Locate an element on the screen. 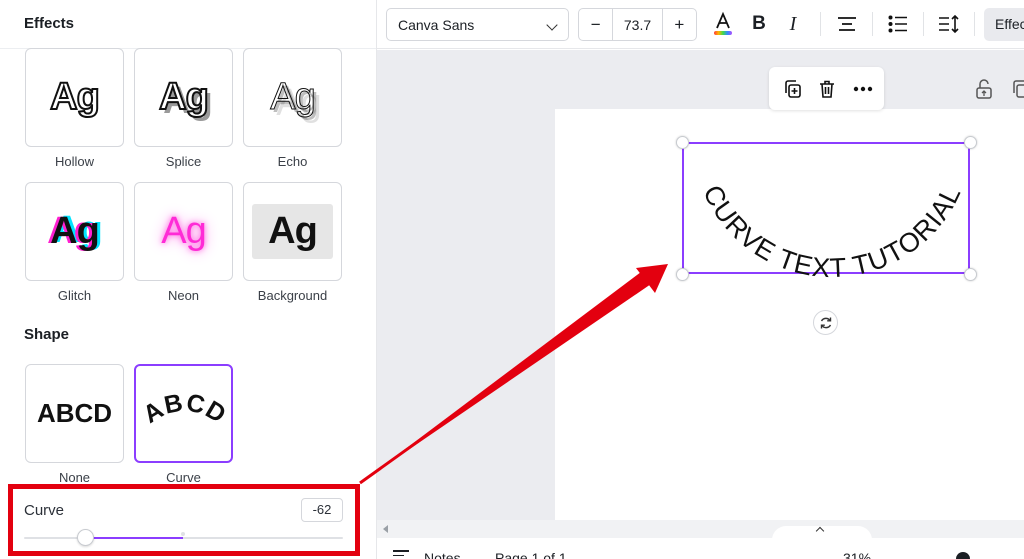 The height and width of the screenshot is (559, 1024). scroll-left-arrow-icon is located at coordinates (385, 529).